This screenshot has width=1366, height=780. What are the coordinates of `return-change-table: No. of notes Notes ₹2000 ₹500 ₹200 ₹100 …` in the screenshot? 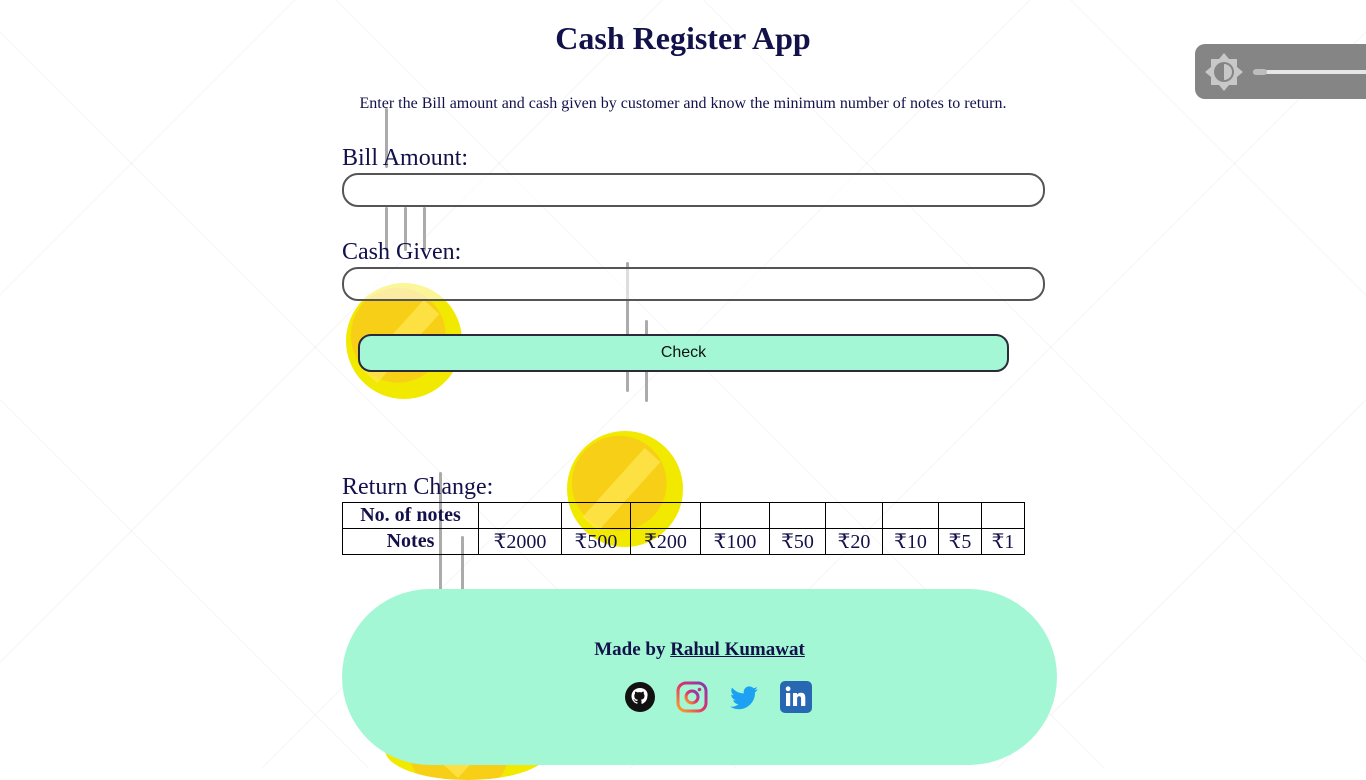 It's located at (683, 528).